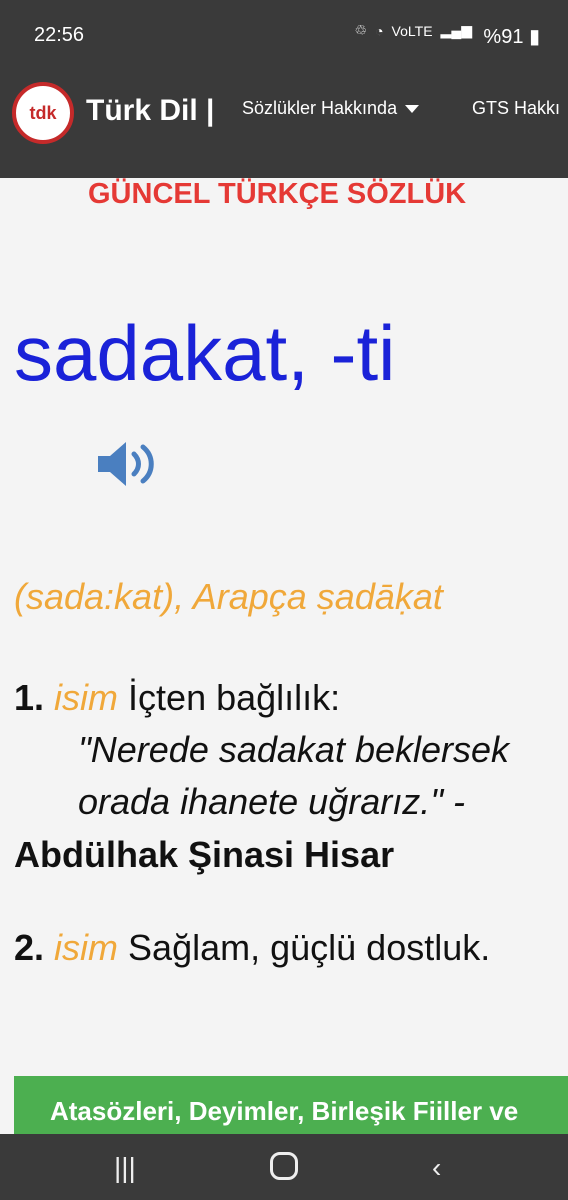 Image resolution: width=568 pixels, height=1200 pixels. Describe the element at coordinates (125, 1168) in the screenshot. I see `recent-apps-icon: |||` at that location.